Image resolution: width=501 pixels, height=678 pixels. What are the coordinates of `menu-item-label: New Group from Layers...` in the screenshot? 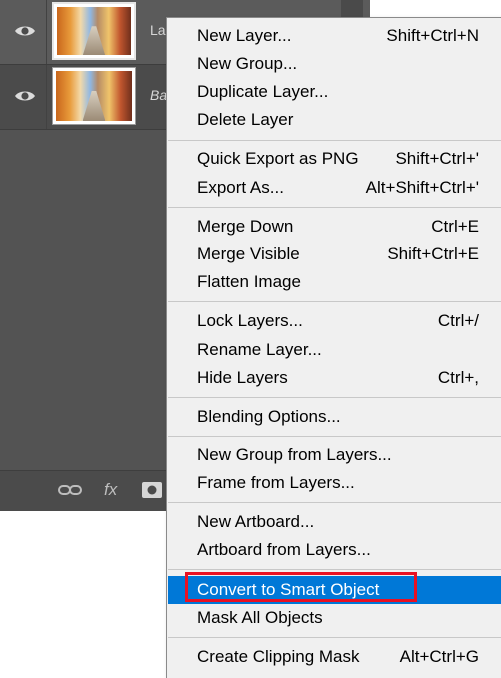 It's located at (294, 454).